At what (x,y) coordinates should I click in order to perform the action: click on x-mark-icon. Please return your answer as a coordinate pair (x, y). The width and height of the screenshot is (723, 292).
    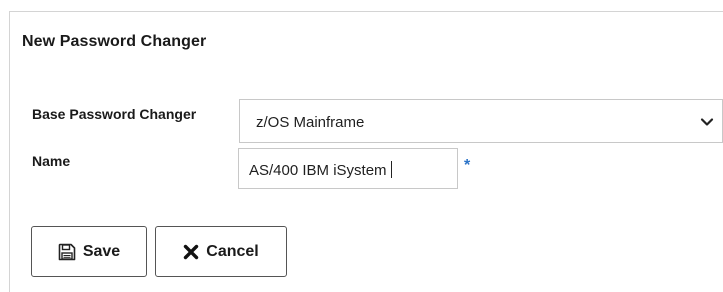
    Looking at the image, I should click on (191, 252).